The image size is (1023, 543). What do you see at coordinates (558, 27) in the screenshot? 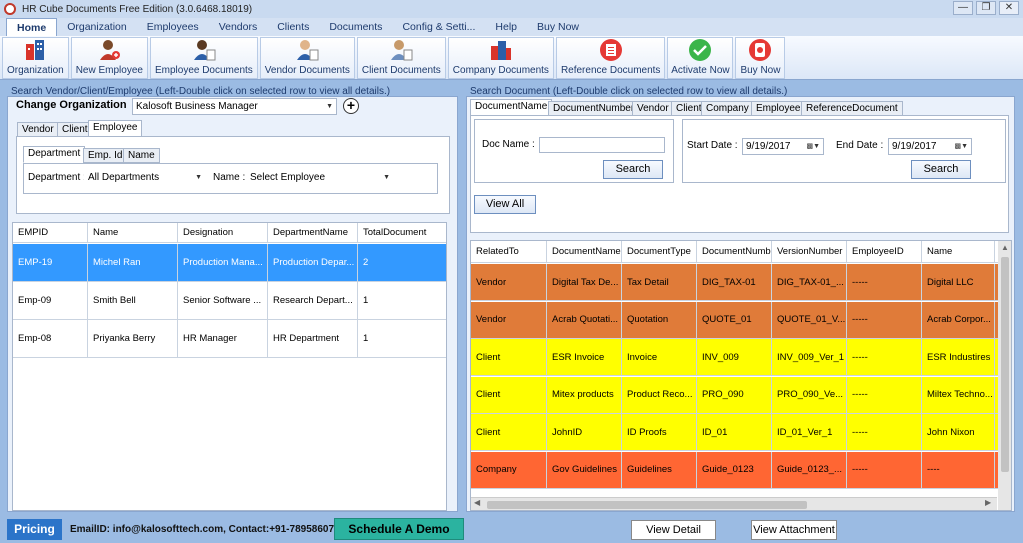
I see `menu-buy-now: Buy Now` at bounding box center [558, 27].